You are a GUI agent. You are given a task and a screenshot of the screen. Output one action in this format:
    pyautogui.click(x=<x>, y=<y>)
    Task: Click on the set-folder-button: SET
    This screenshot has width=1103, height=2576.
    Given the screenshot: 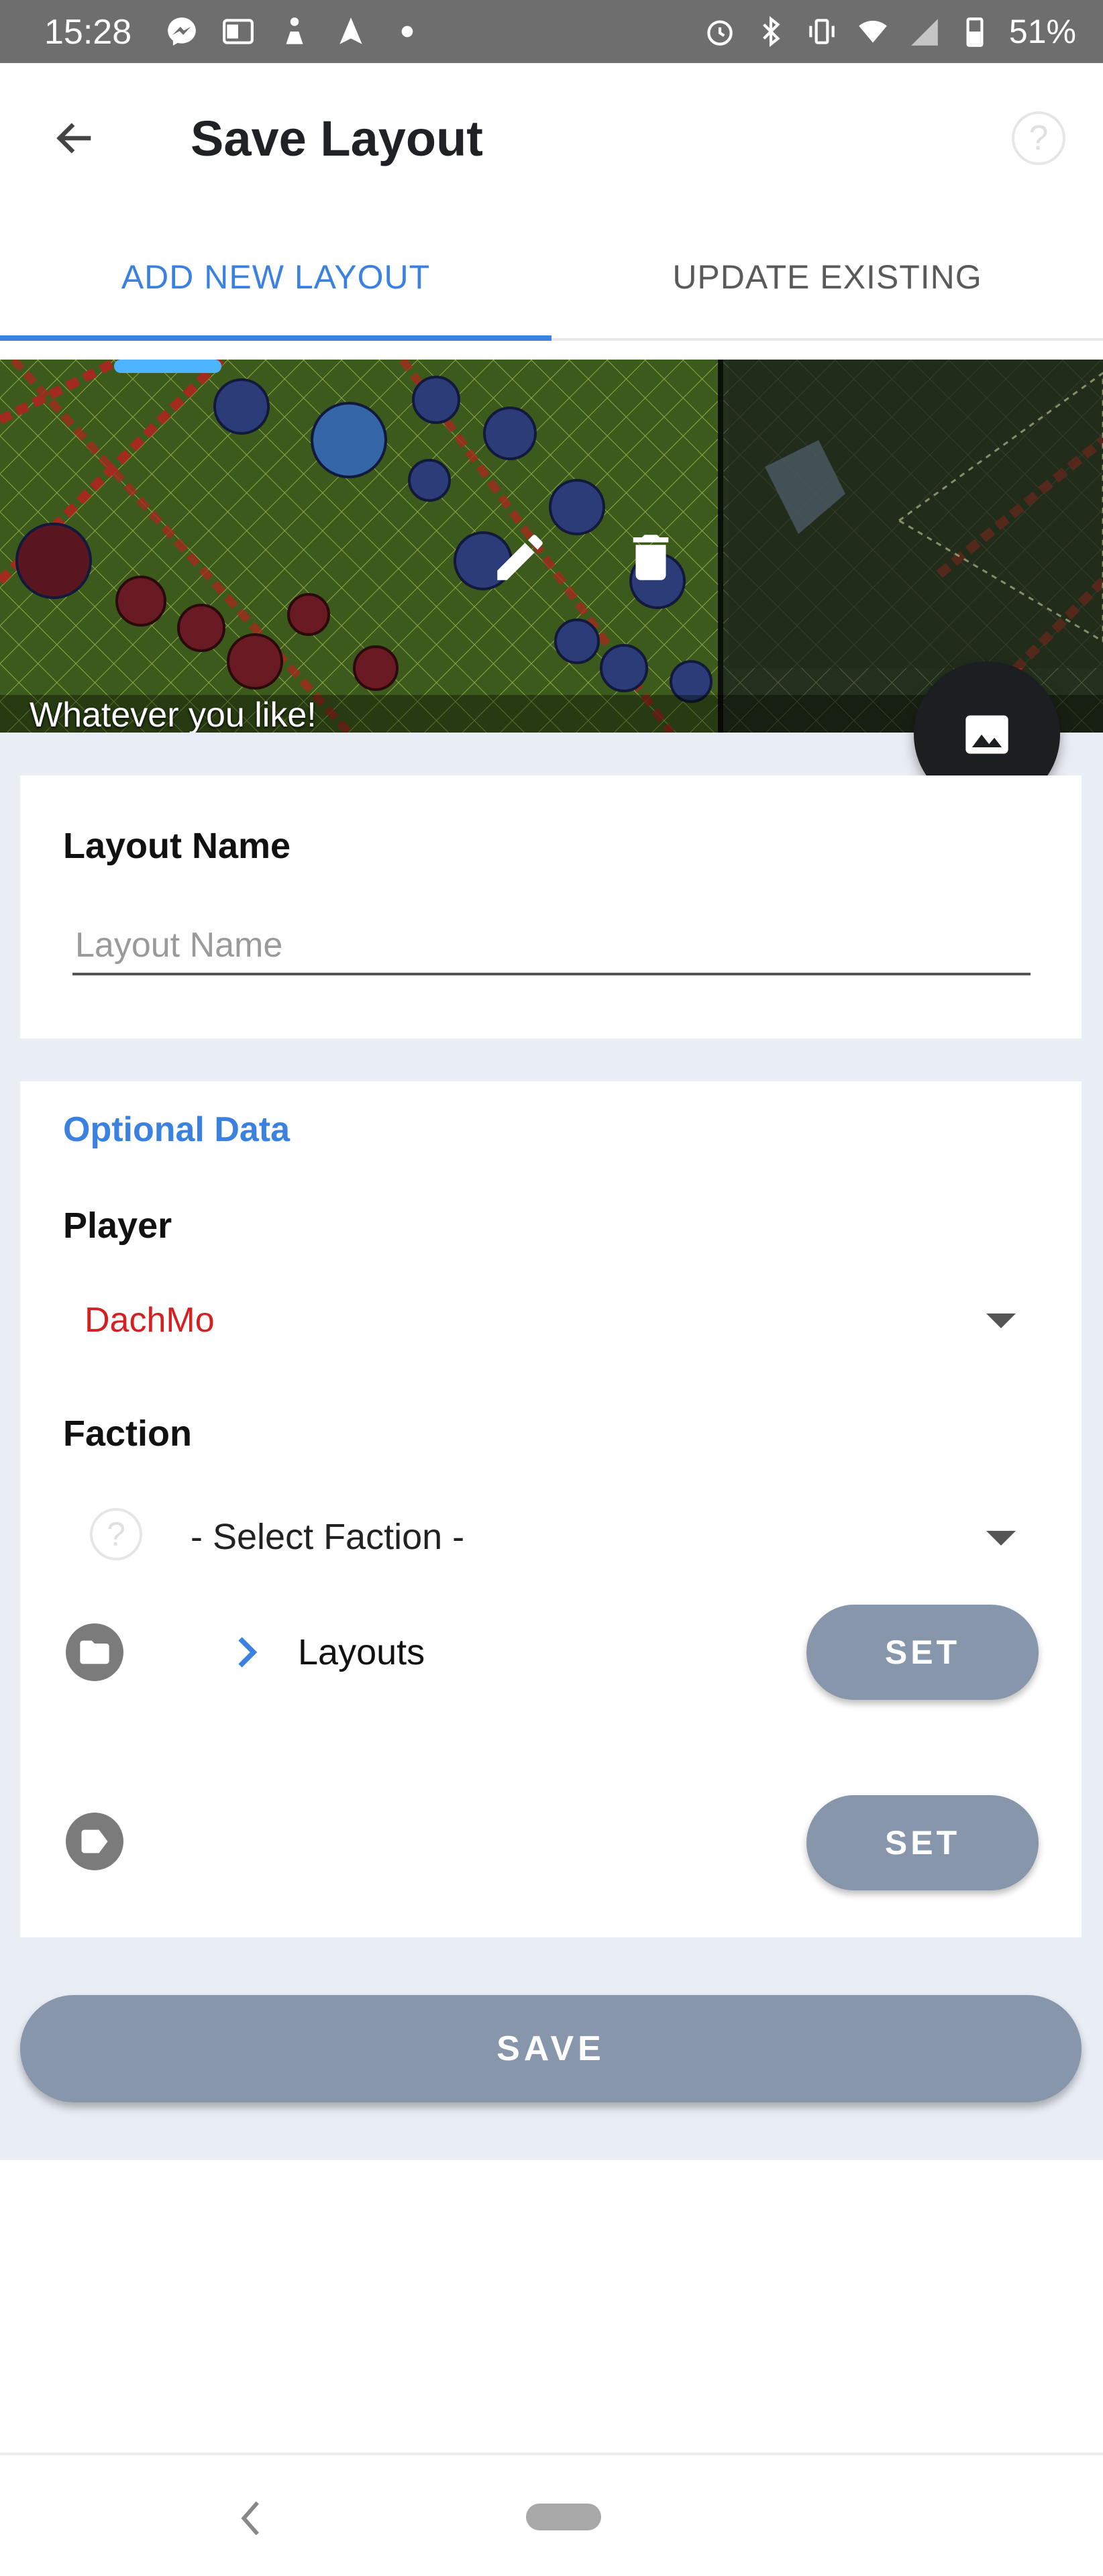 What is the action you would take?
    pyautogui.click(x=922, y=1652)
    